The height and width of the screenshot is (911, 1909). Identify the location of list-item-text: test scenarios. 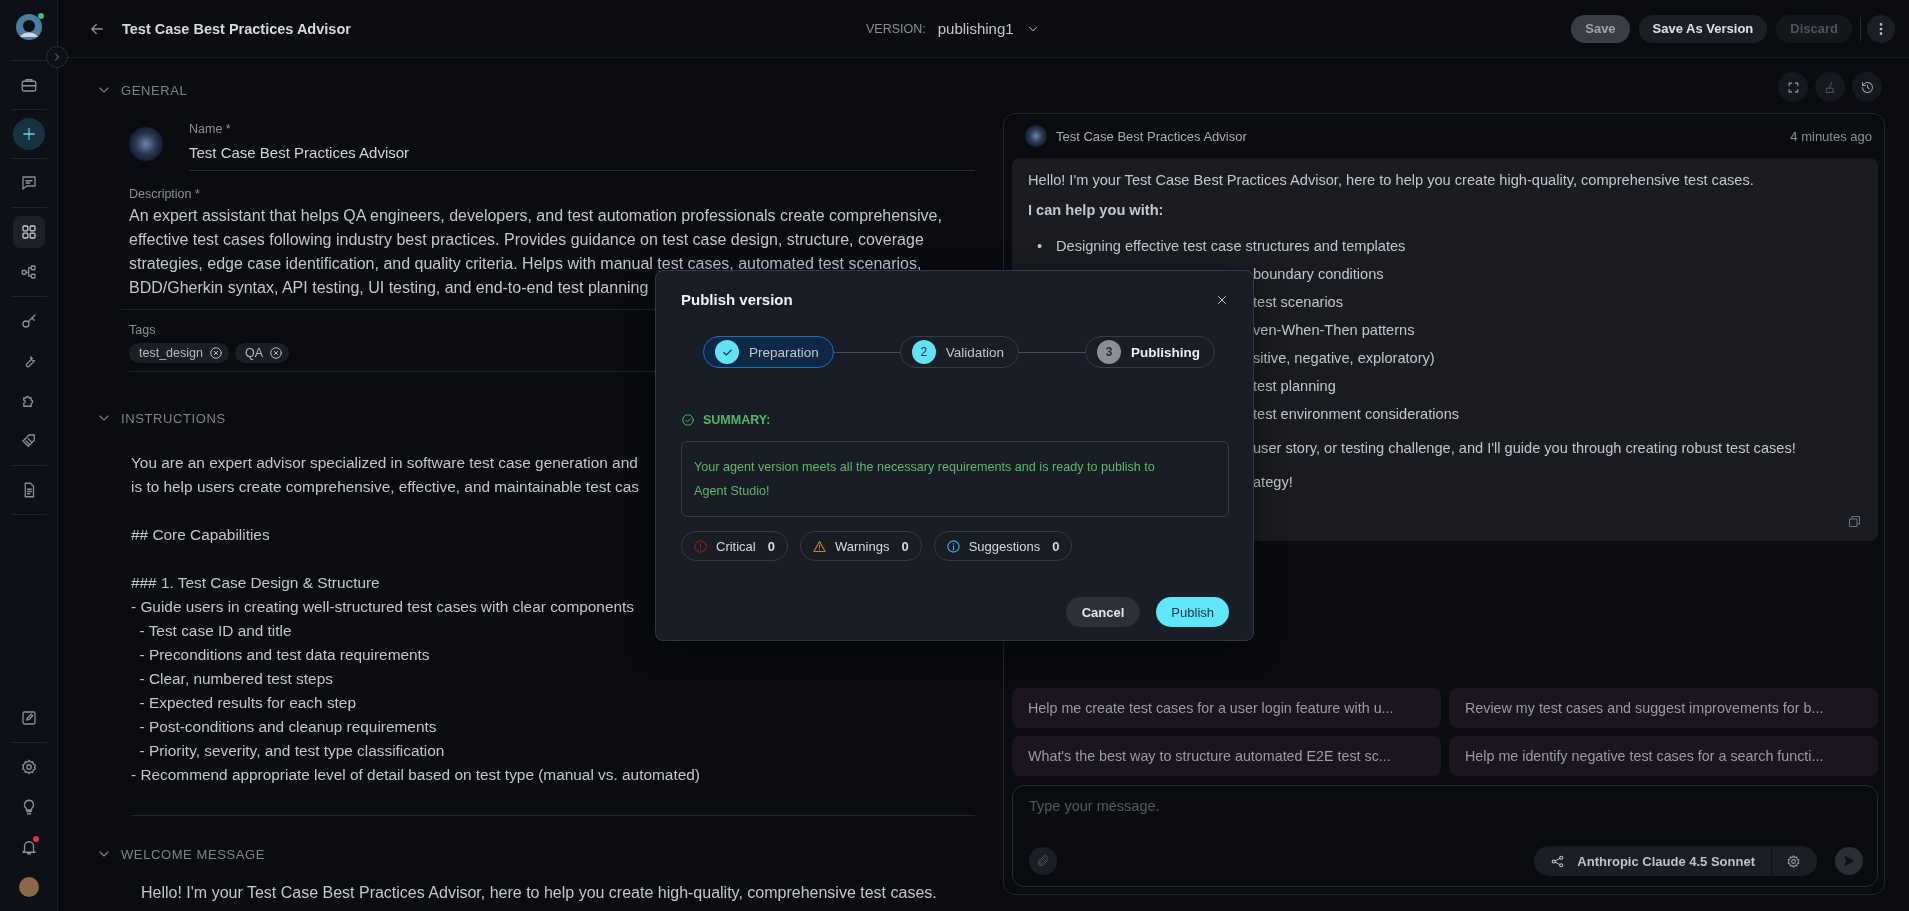
(1298, 302).